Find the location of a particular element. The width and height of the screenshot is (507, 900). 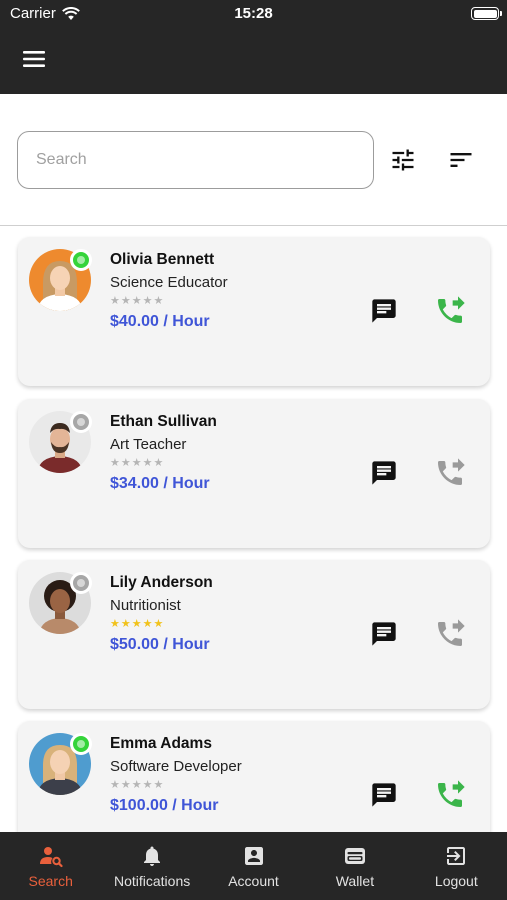

sort-icon is located at coordinates (461, 160).